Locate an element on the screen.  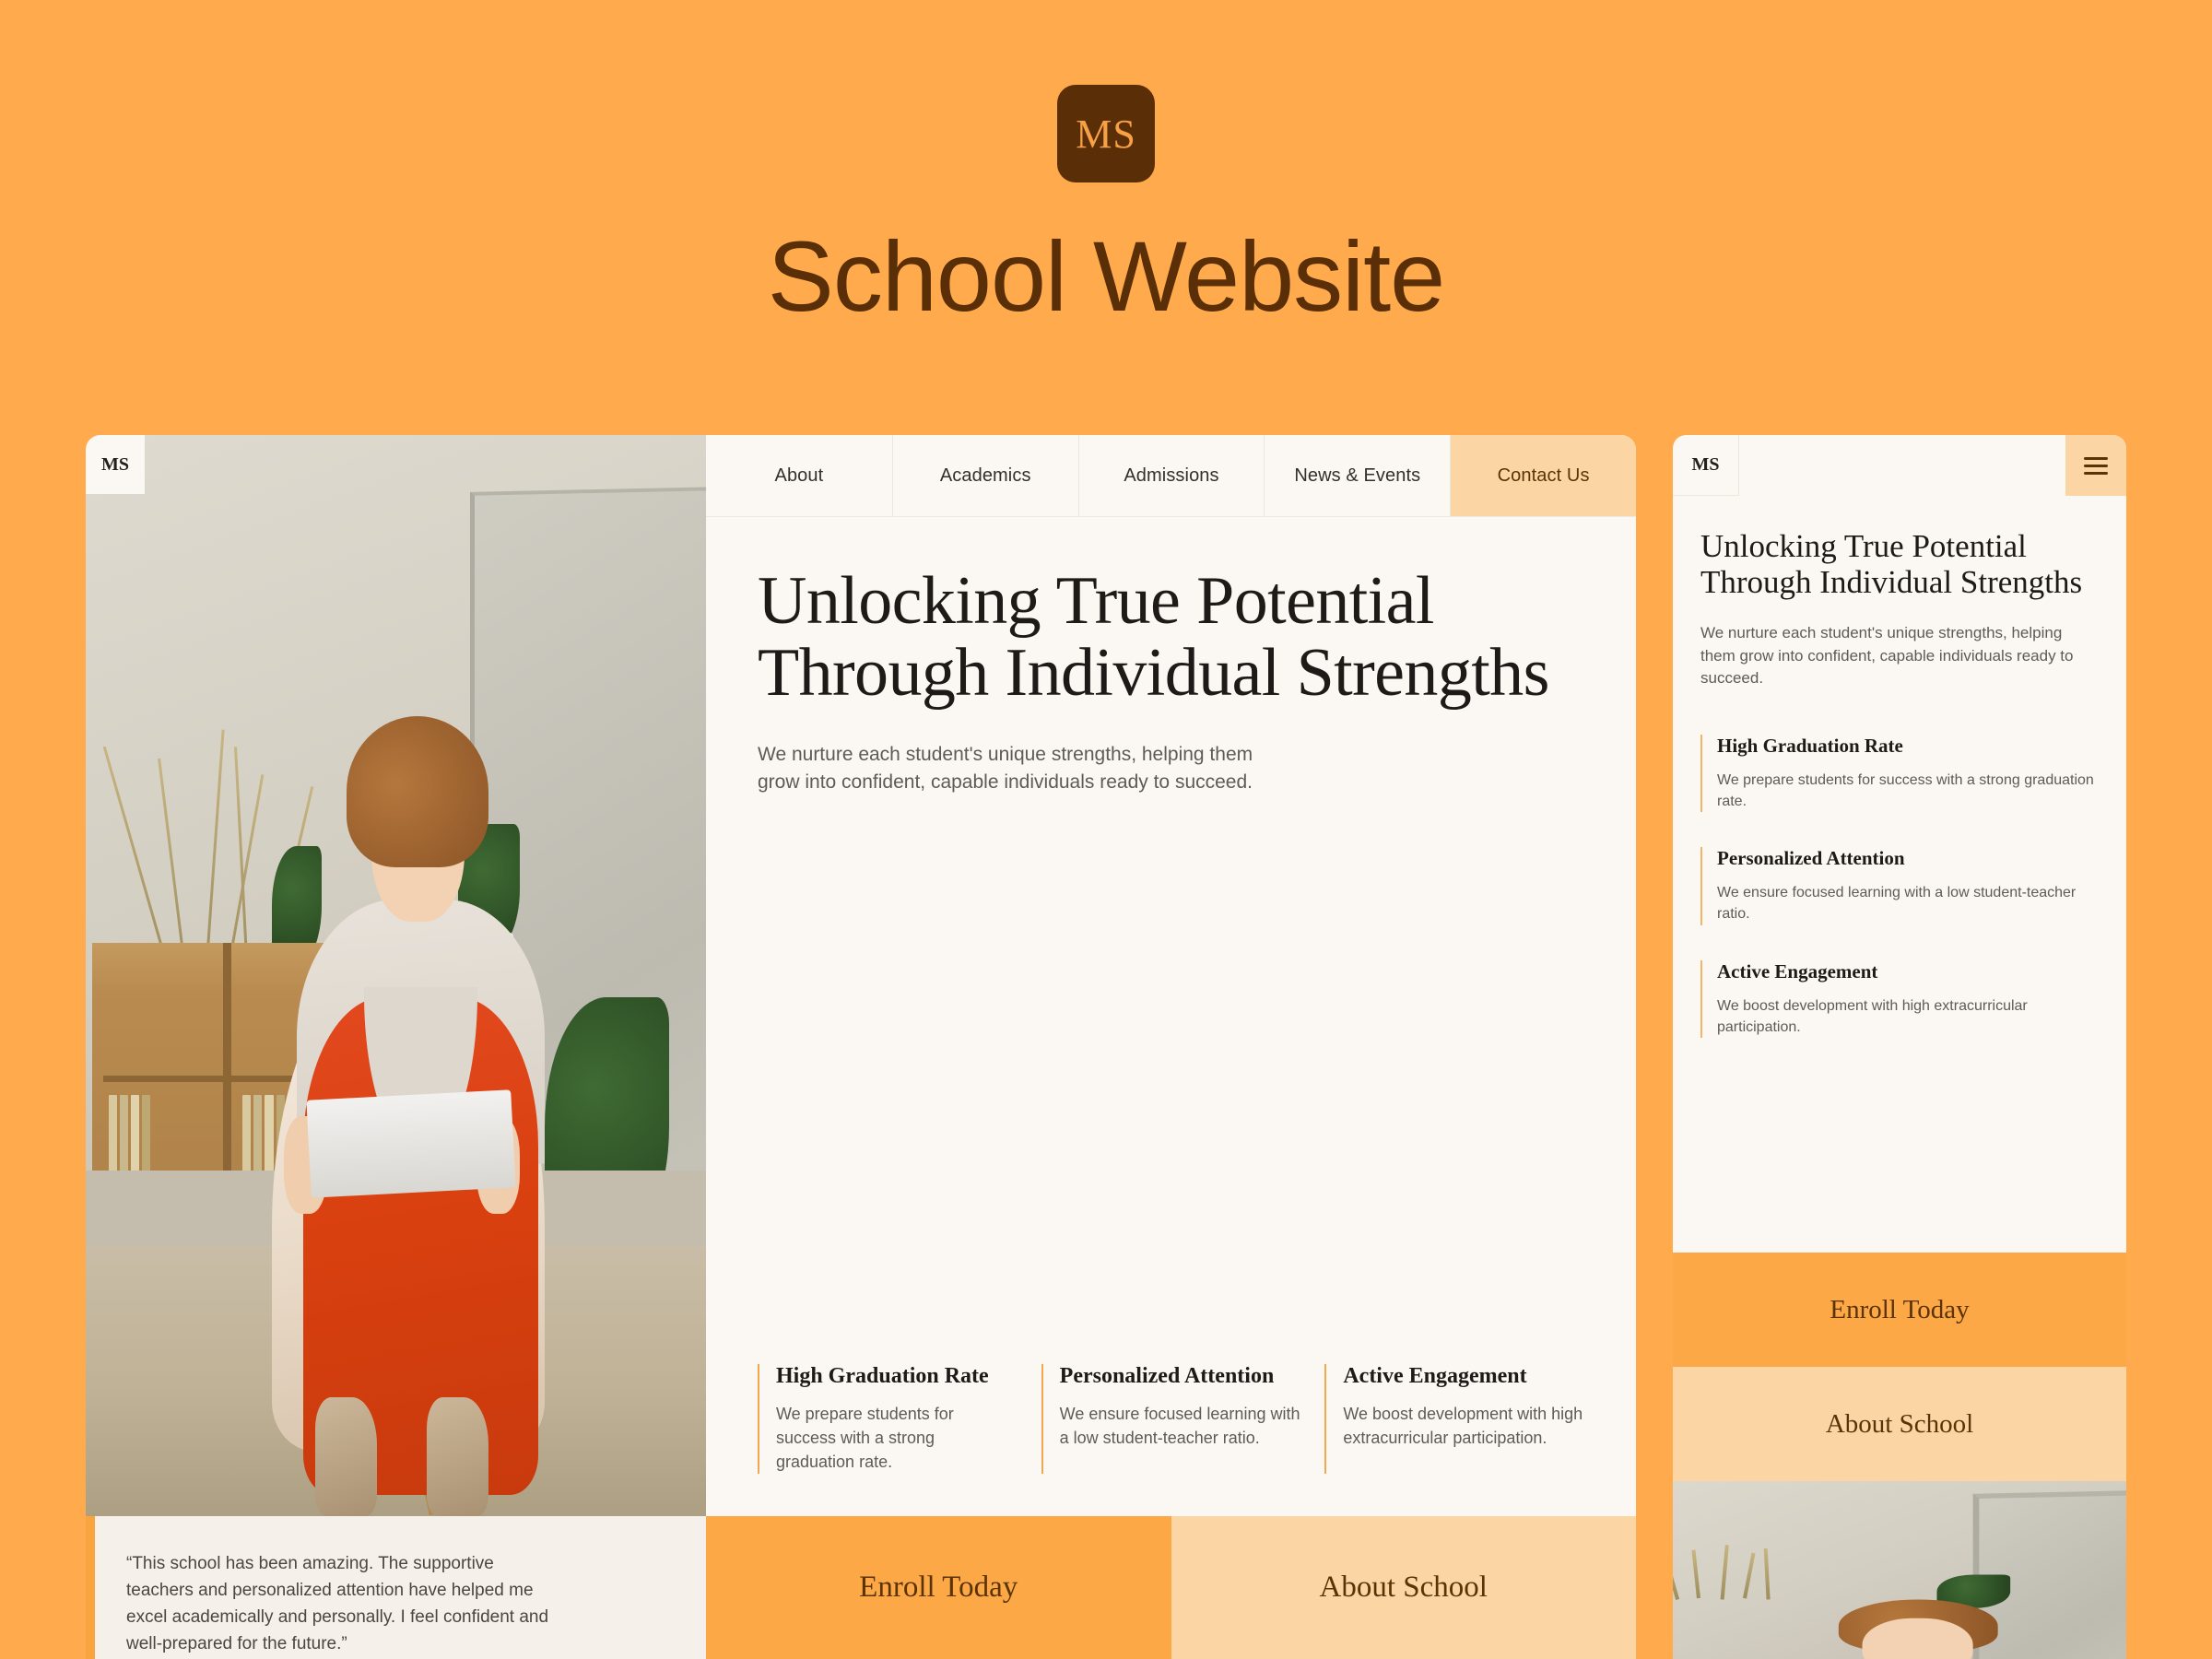
desktop-logo-text: MS is located at coordinates (115, 464).